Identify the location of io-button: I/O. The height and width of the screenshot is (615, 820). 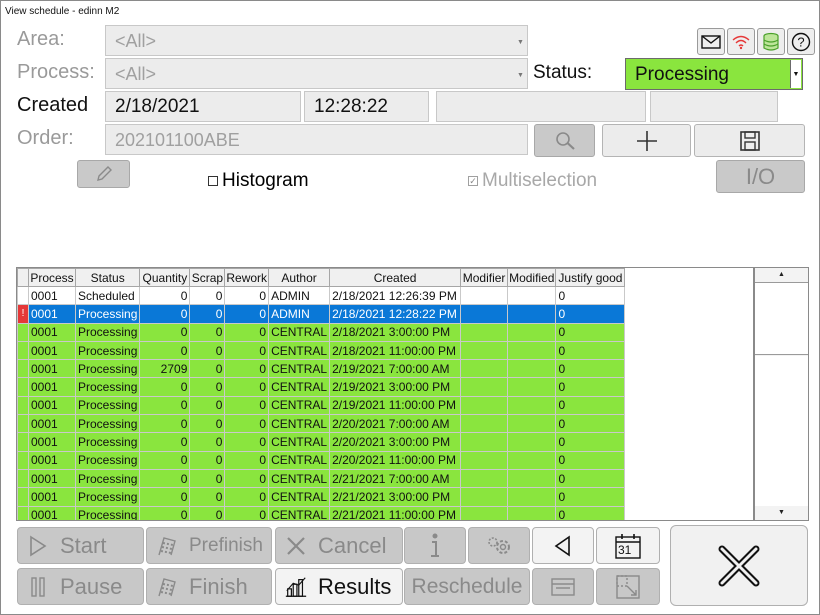
(760, 176).